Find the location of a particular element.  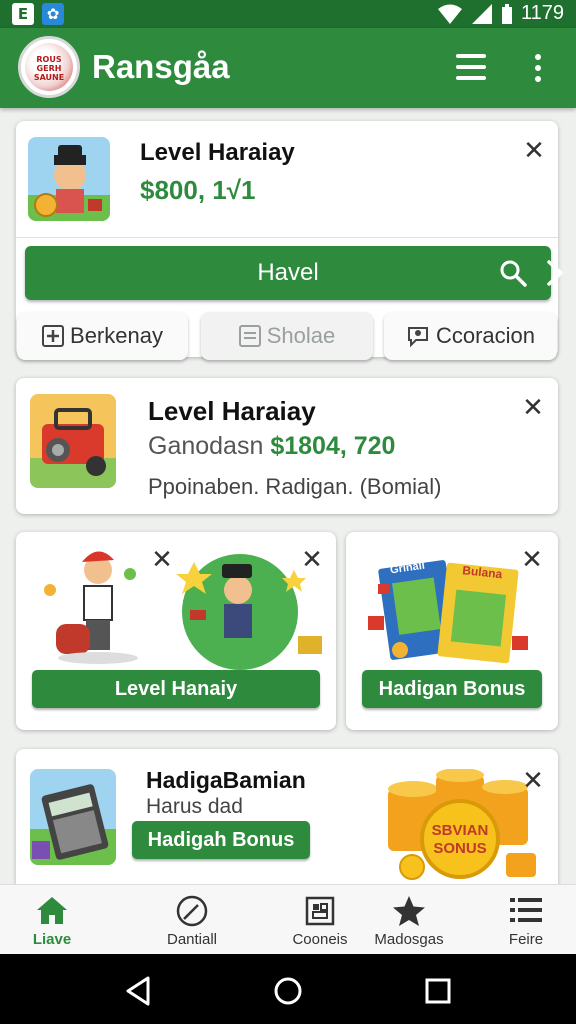

chevron-right-icon is located at coordinates (555, 273).